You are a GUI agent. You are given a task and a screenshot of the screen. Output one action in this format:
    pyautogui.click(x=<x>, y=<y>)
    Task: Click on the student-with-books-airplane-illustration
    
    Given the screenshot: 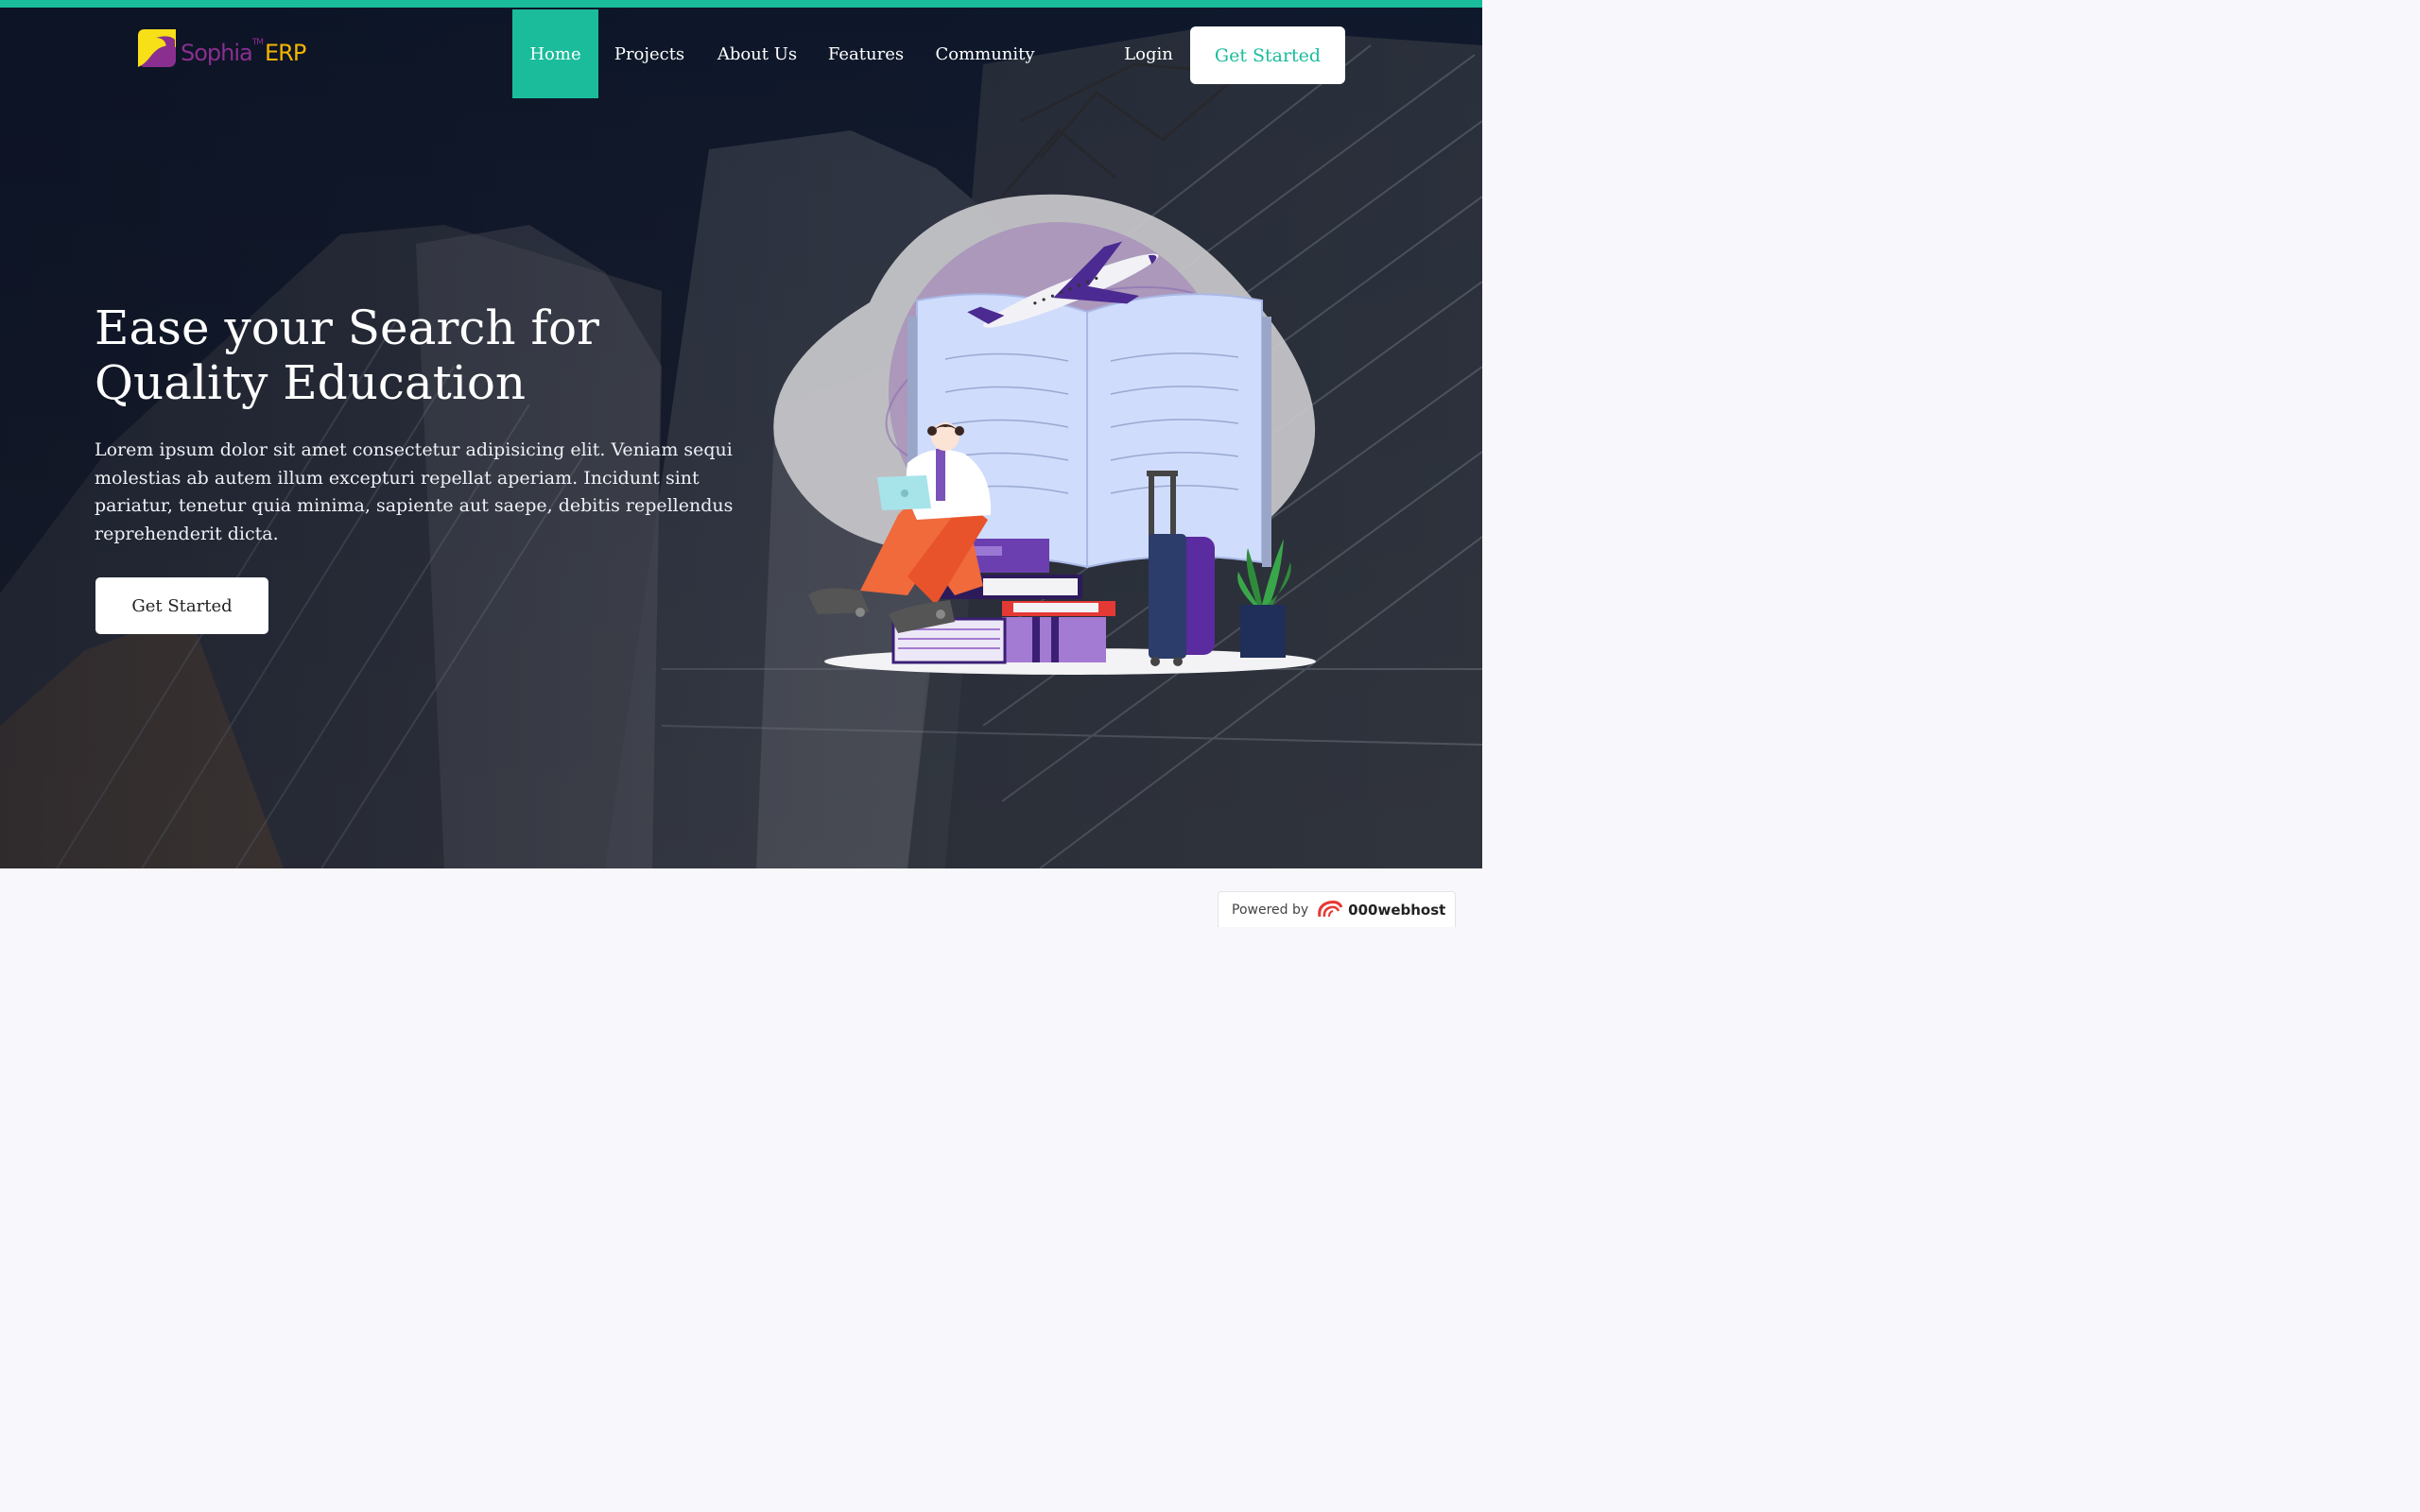 What is the action you would take?
    pyautogui.click(x=1044, y=434)
    